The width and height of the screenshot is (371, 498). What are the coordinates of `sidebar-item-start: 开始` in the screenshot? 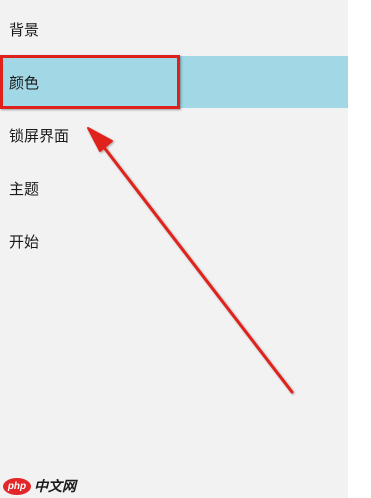 It's located at (174, 241).